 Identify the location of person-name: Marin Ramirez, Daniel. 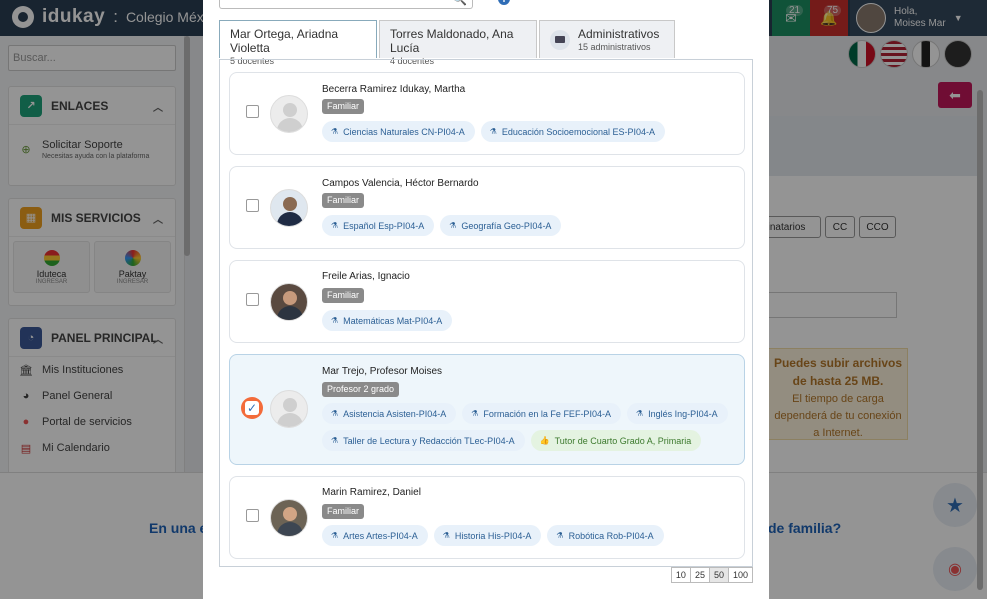
(371, 492).